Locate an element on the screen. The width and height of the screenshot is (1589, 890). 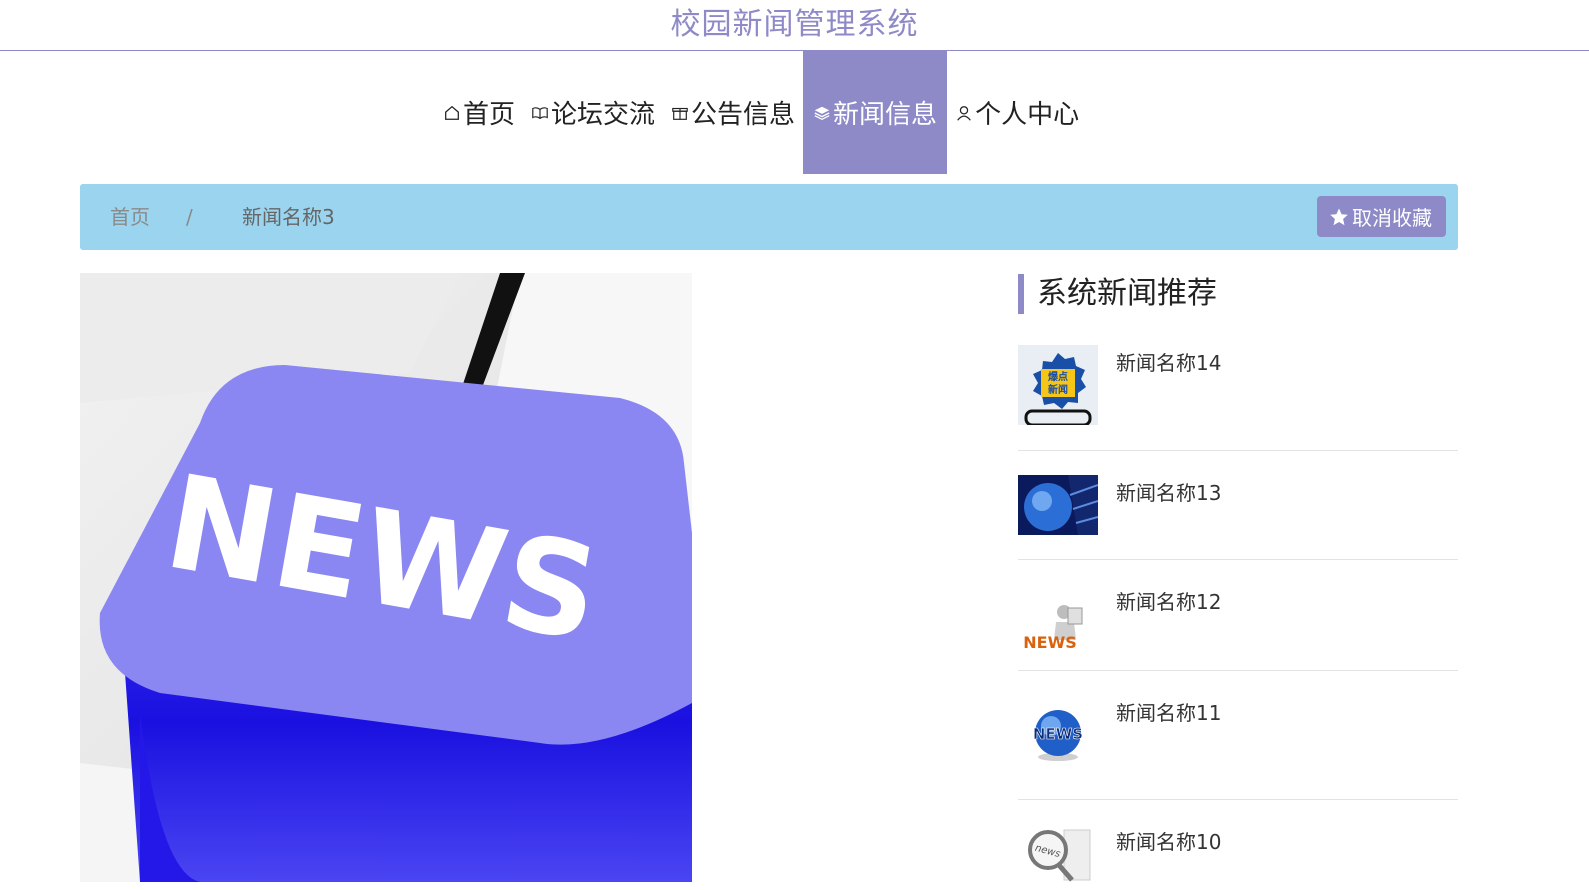
nav-item-announcements: 公告信息 is located at coordinates (733, 112).